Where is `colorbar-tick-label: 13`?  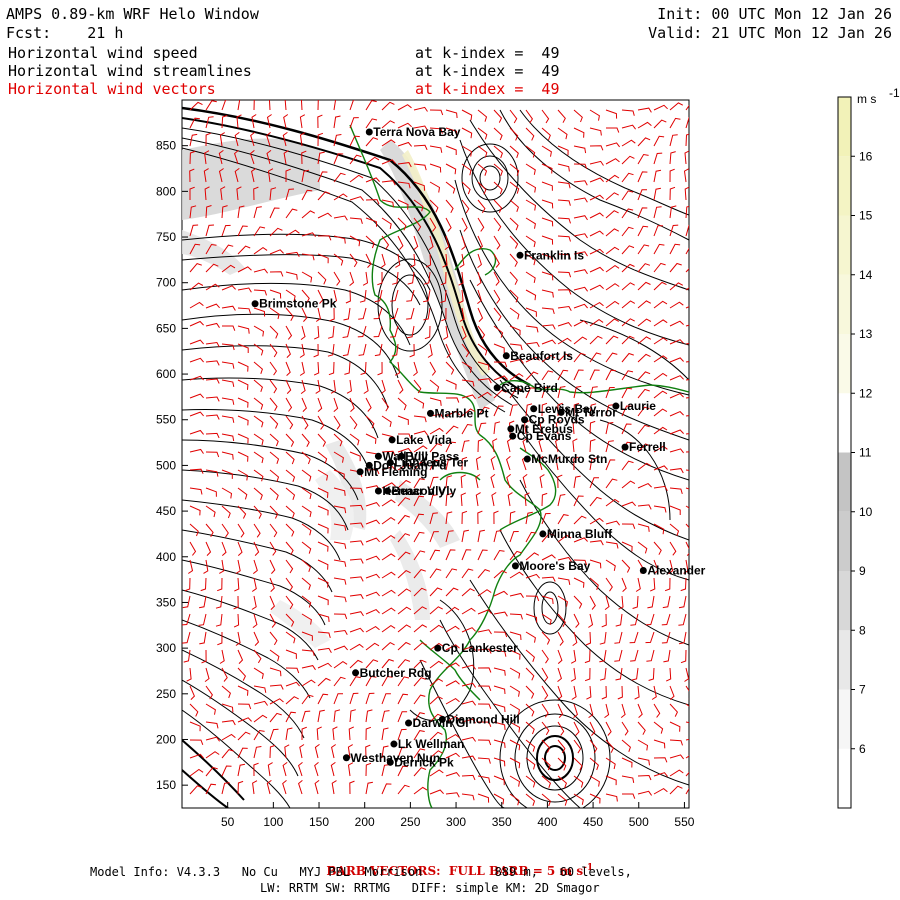 colorbar-tick-label: 13 is located at coordinates (866, 334).